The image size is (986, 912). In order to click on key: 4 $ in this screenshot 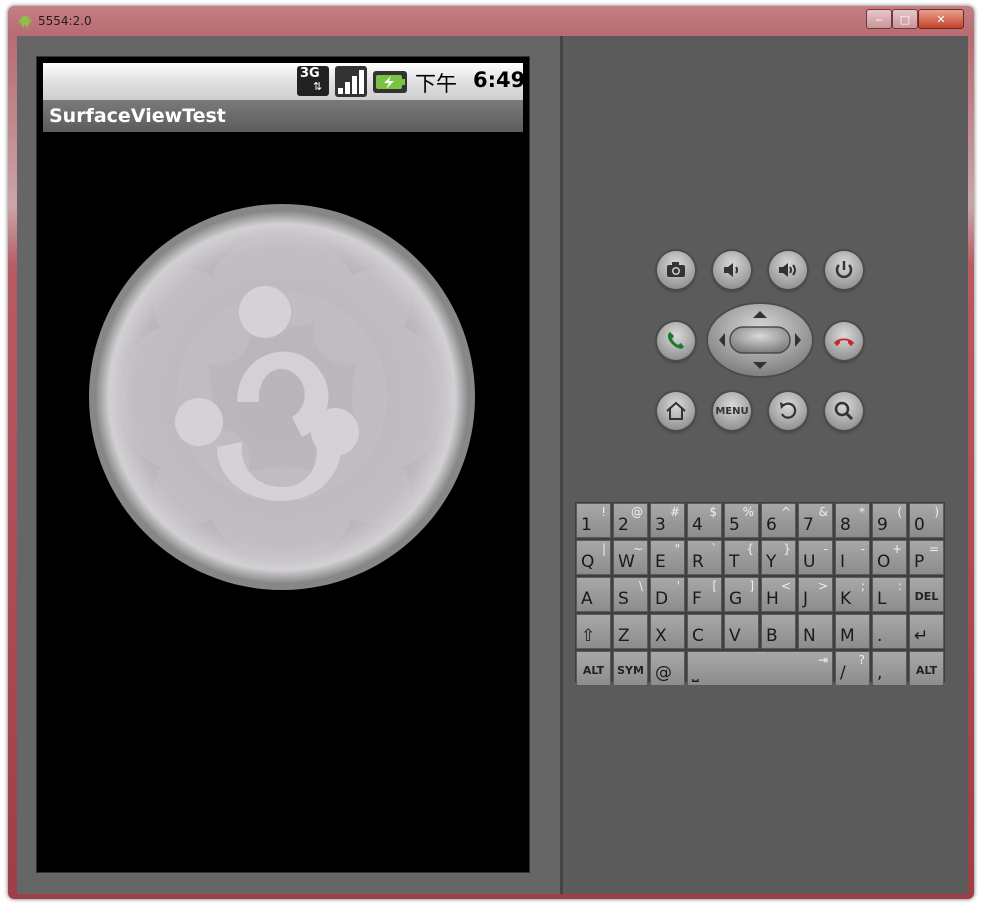, I will do `click(704, 520)`.